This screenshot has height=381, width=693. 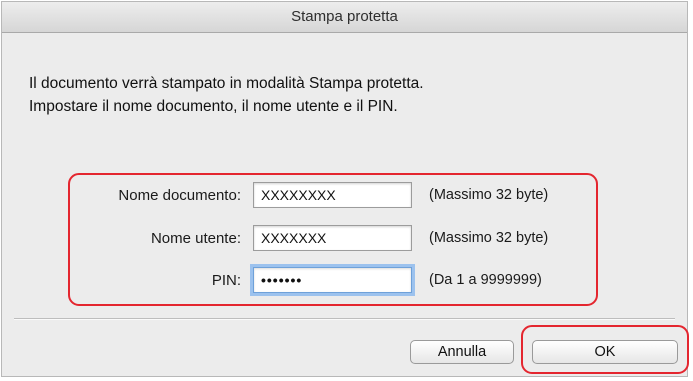 What do you see at coordinates (179, 195) in the screenshot?
I see `document-name-label: Nome documento:` at bounding box center [179, 195].